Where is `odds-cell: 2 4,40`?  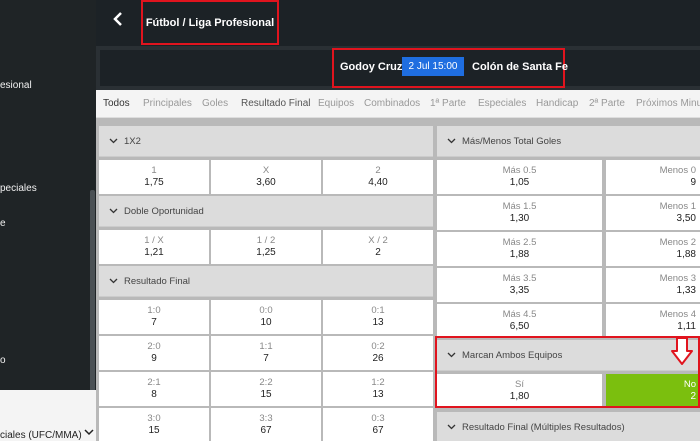 odds-cell: 2 4,40 is located at coordinates (378, 177).